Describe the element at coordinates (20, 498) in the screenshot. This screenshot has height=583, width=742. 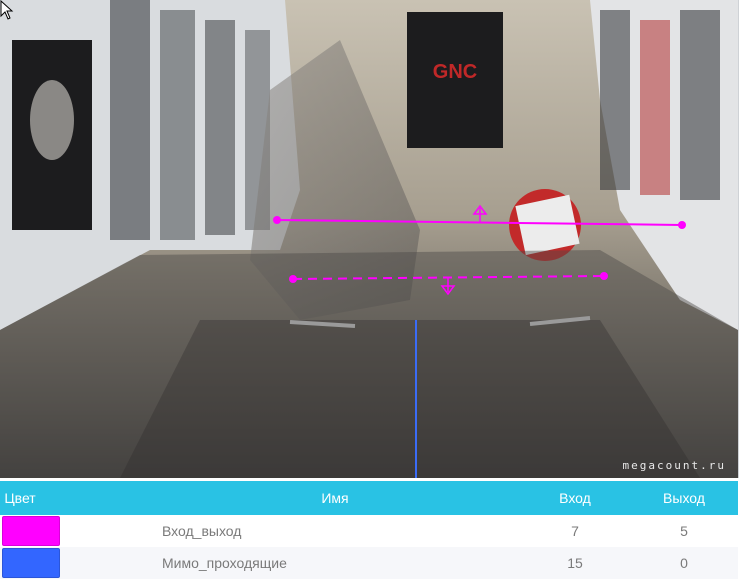
I see `header-color: Цвет` at that location.